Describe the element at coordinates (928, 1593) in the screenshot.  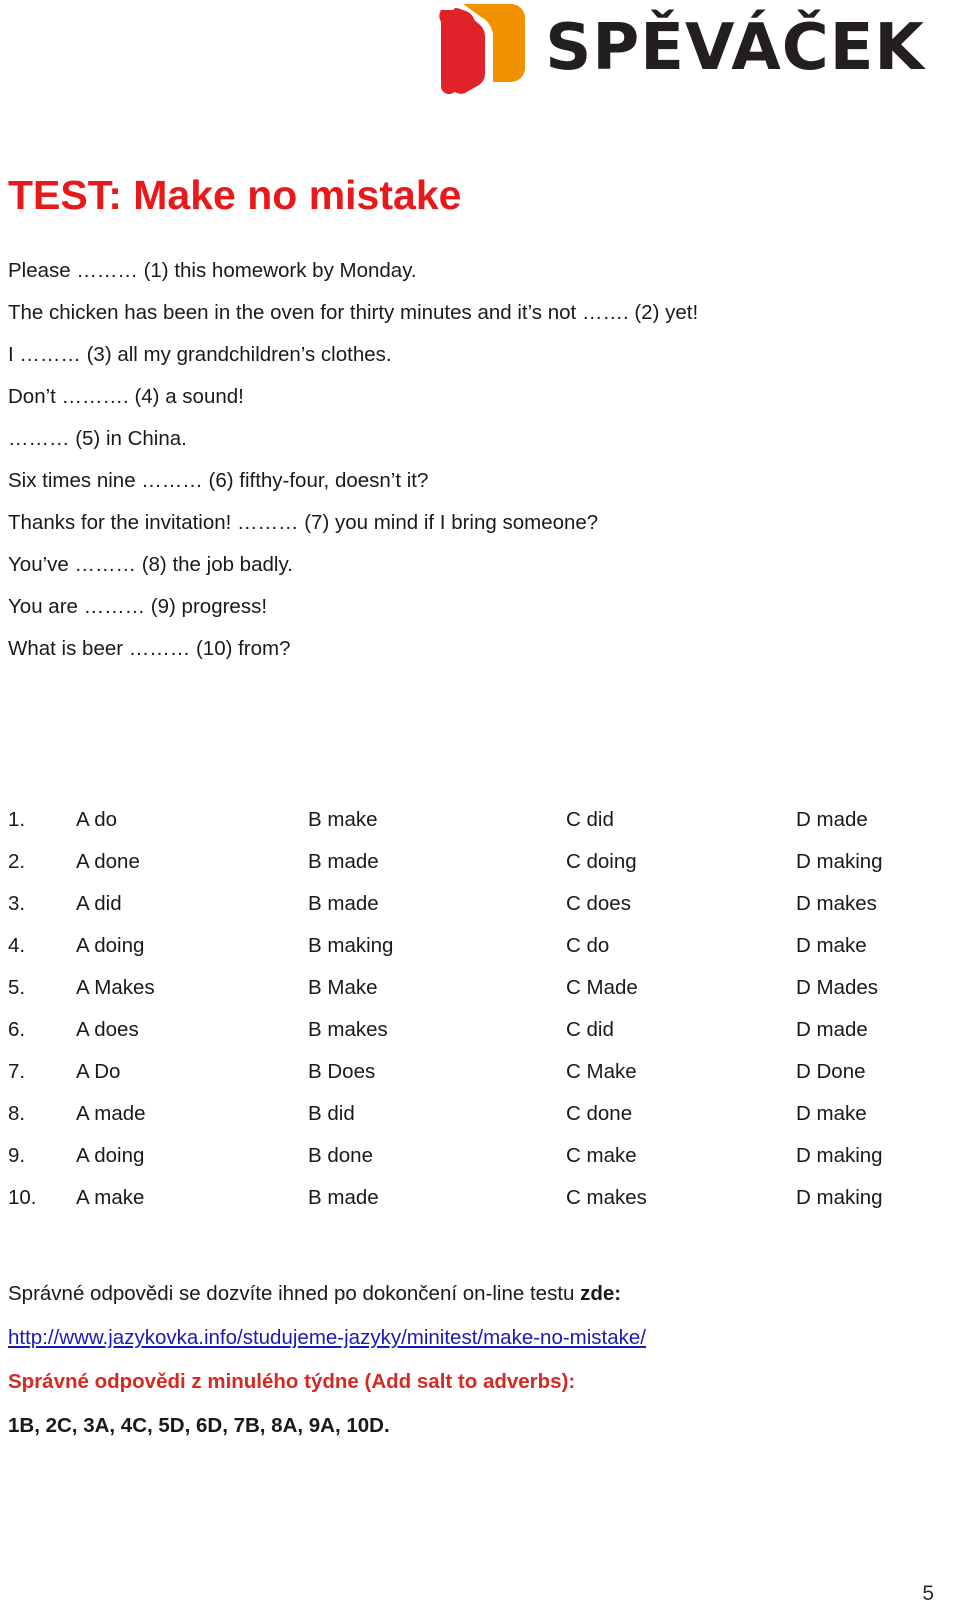
I see `page-number: 5` at that location.